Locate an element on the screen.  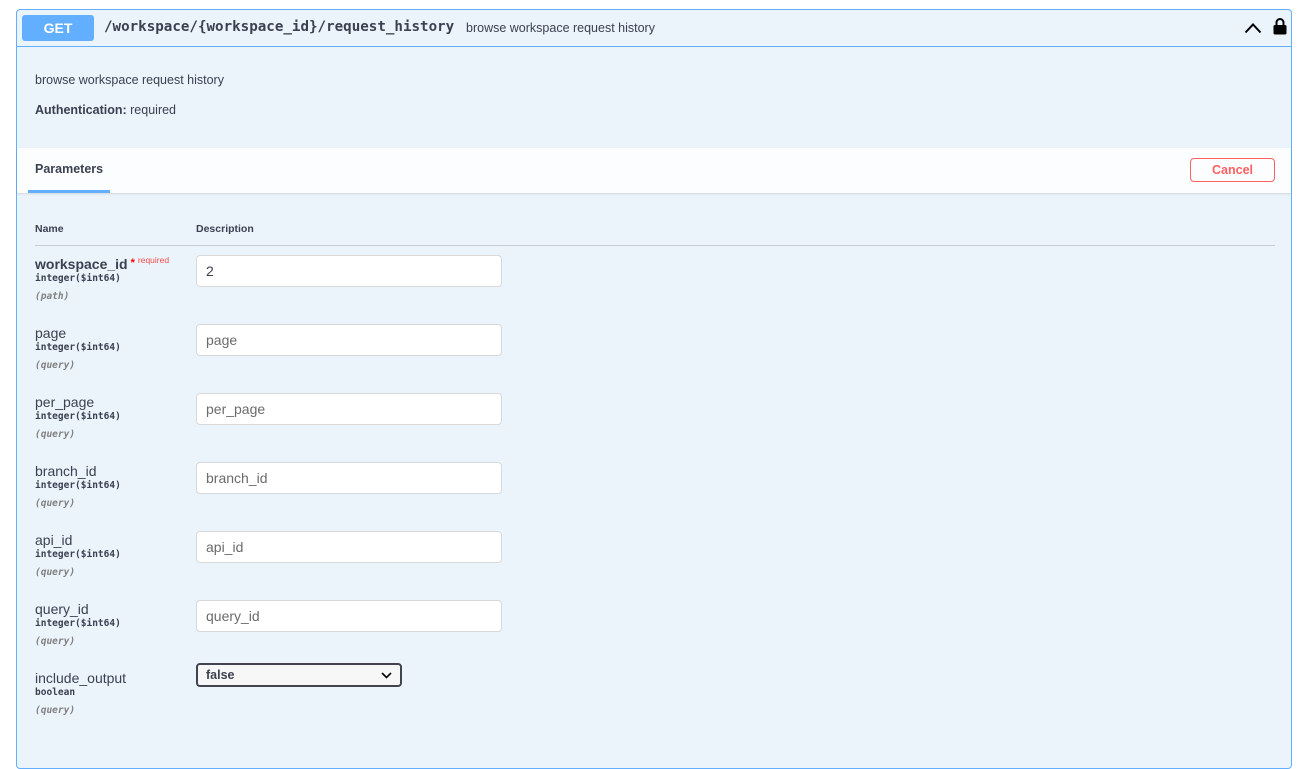
param-name: api_id is located at coordinates (54, 540).